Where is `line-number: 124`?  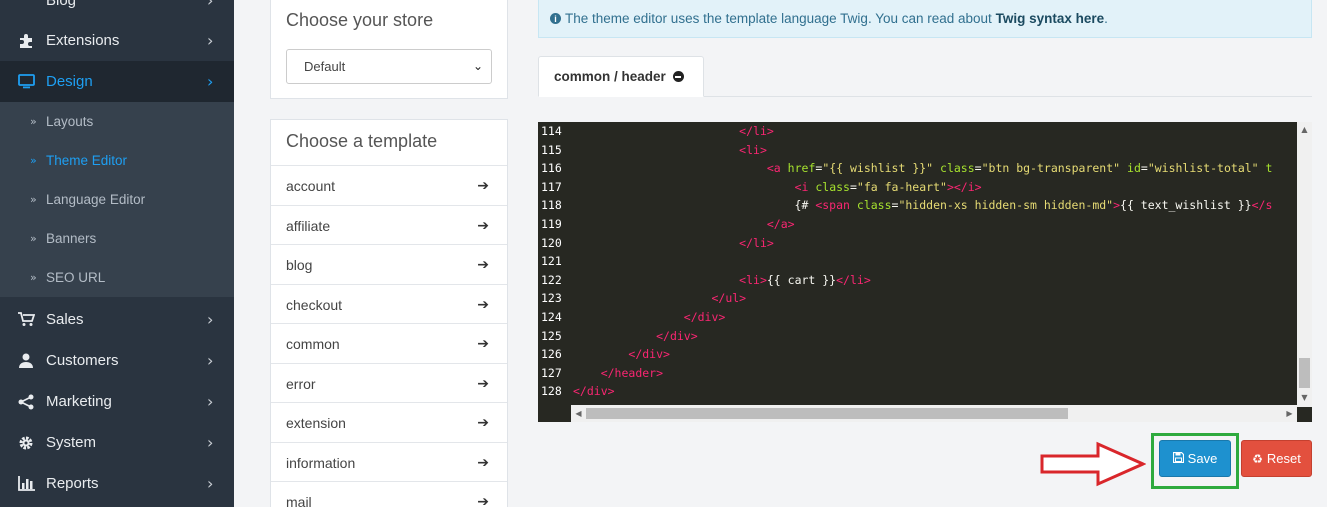 line-number: 124 is located at coordinates (551, 317).